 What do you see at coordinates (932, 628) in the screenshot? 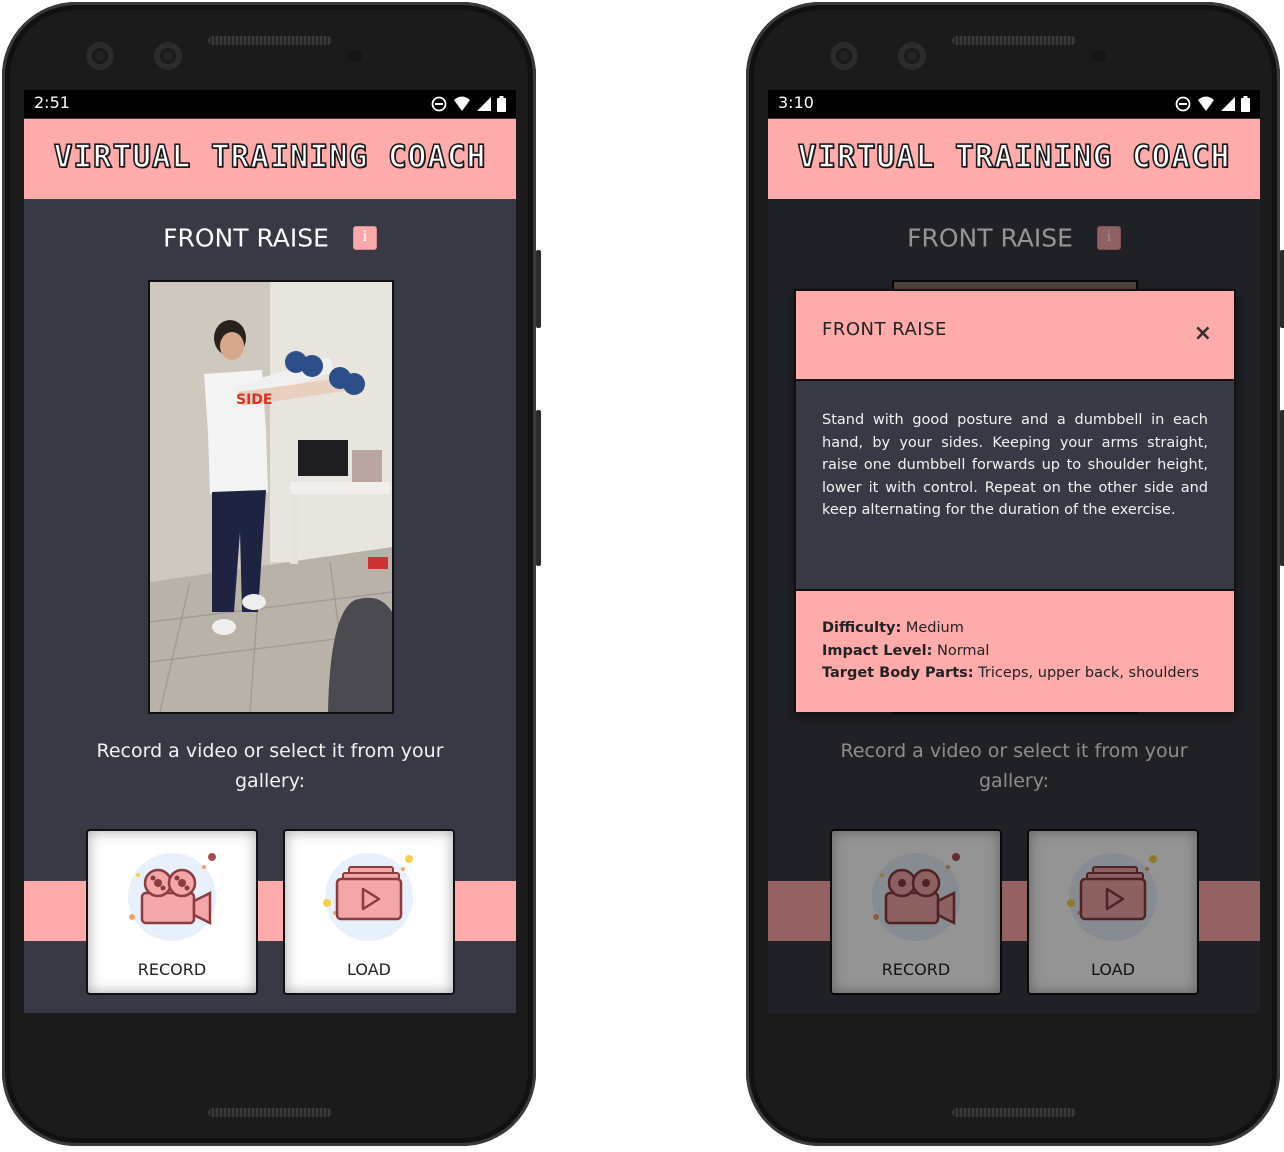
I see `difficulty-value: Medium` at bounding box center [932, 628].